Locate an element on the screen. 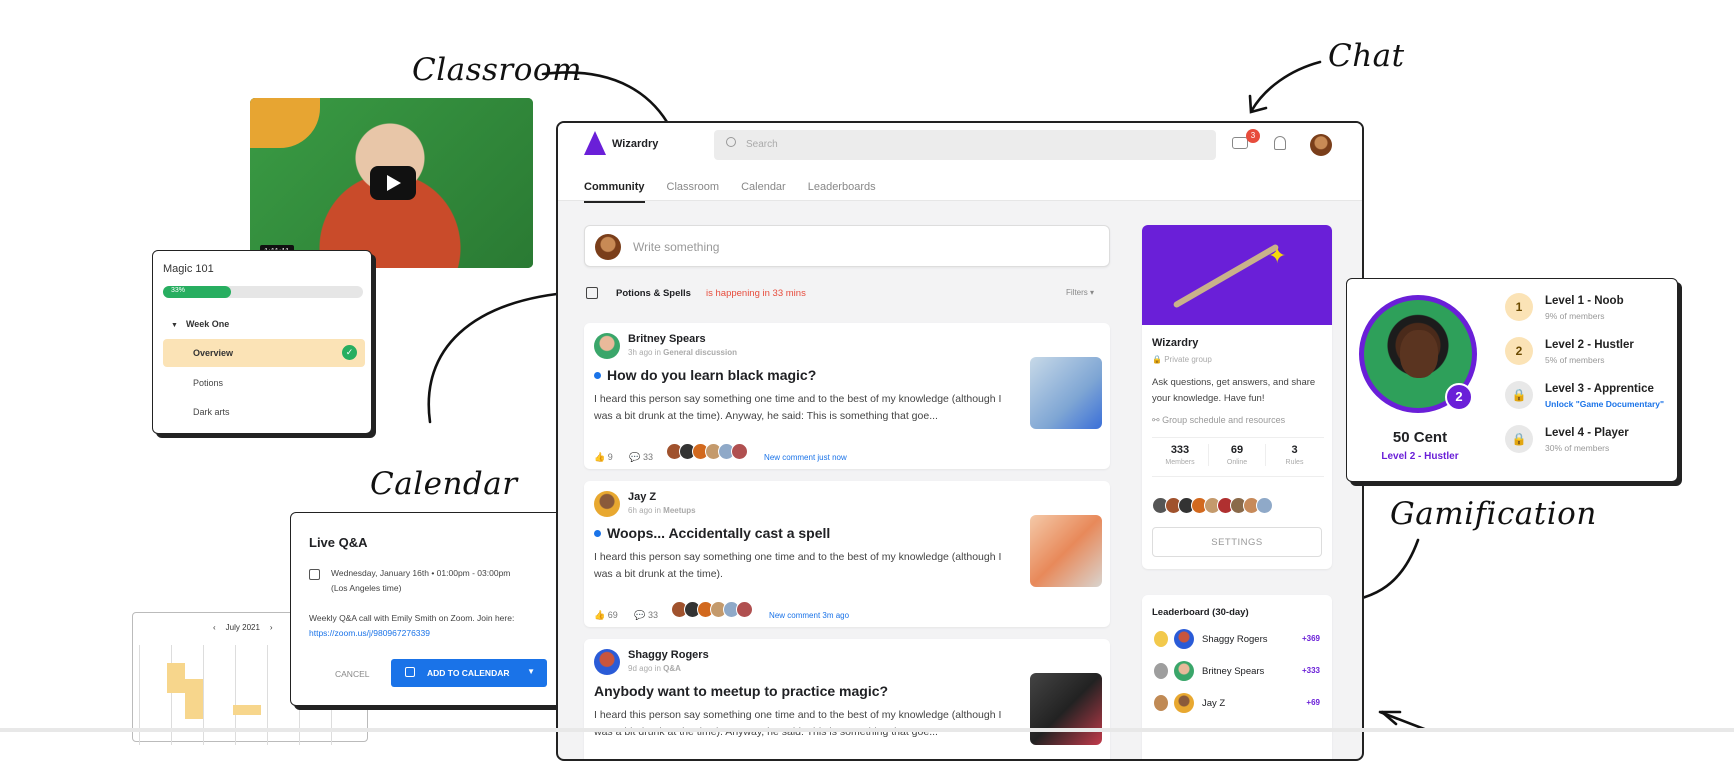 The width and height of the screenshot is (1734, 761). lock-icon: 🔒 is located at coordinates (1157, 359).